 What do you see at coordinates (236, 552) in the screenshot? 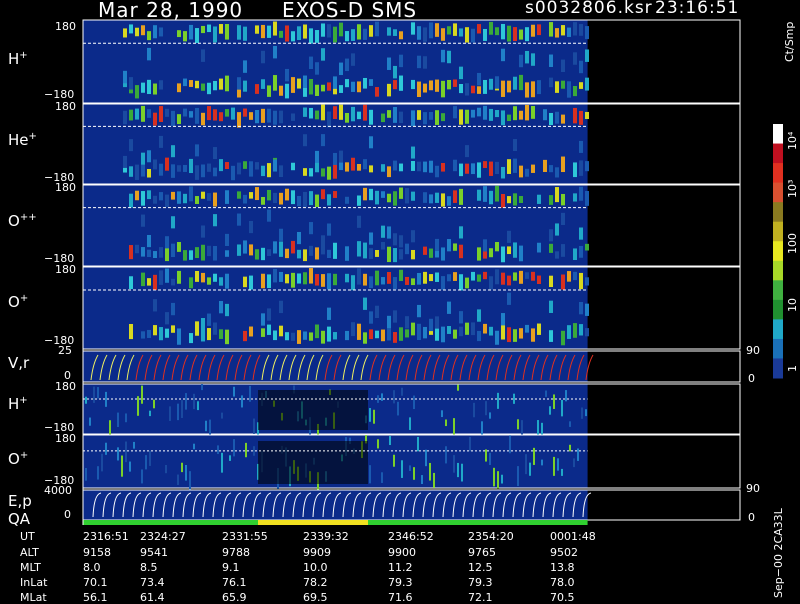
I see `footer-cell: 9788` at bounding box center [236, 552].